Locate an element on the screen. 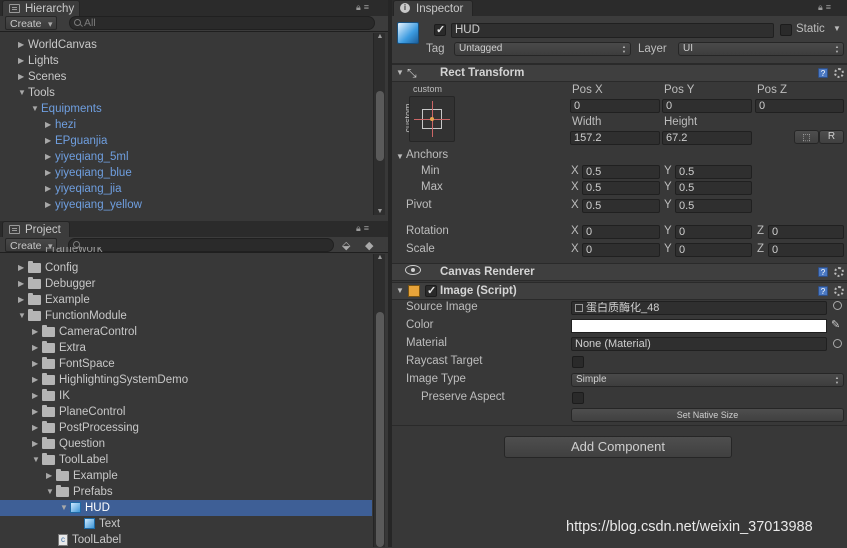 This screenshot has height=548, width=847. hierarchy-item: ▼ Equipments is located at coordinates (66, 109).